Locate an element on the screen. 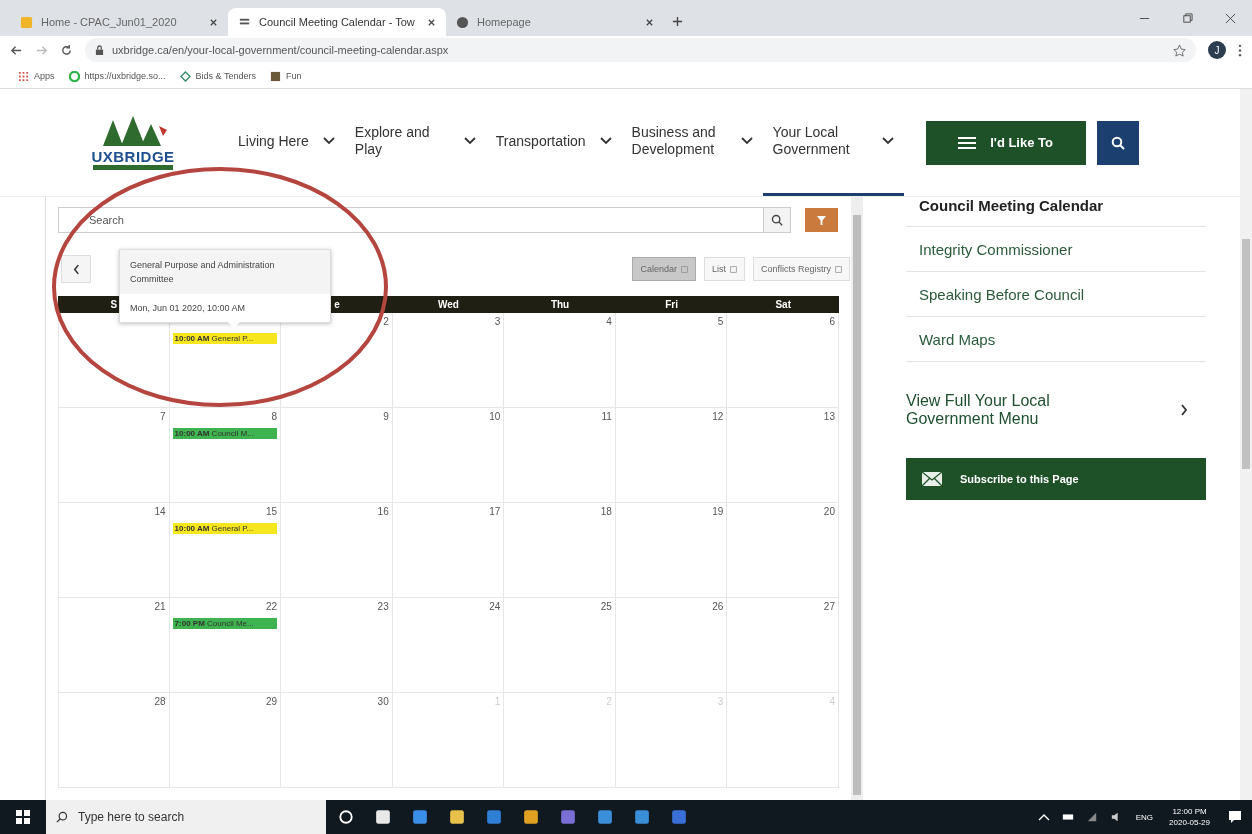 Image resolution: width=1252 pixels, height=834 pixels. day-number: 23 is located at coordinates (383, 606).